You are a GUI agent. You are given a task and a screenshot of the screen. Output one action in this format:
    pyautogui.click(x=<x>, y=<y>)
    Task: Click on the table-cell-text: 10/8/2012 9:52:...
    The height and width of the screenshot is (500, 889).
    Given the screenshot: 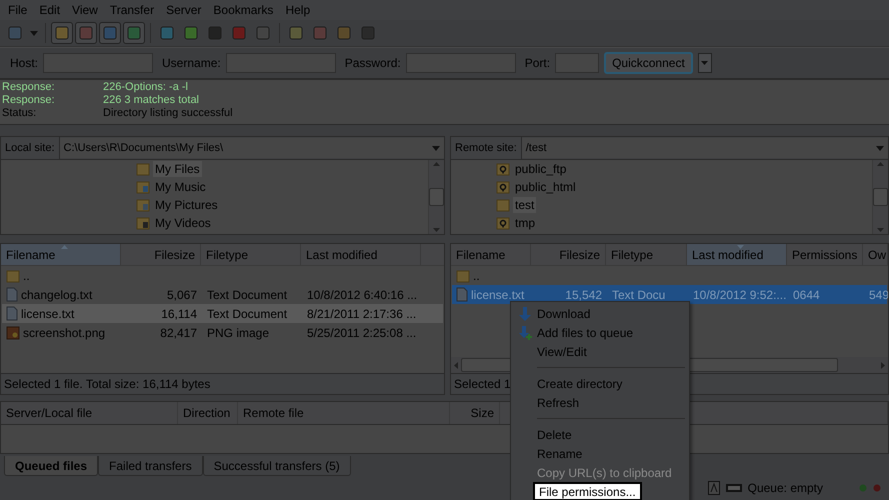 What is the action you would take?
    pyautogui.click(x=740, y=295)
    